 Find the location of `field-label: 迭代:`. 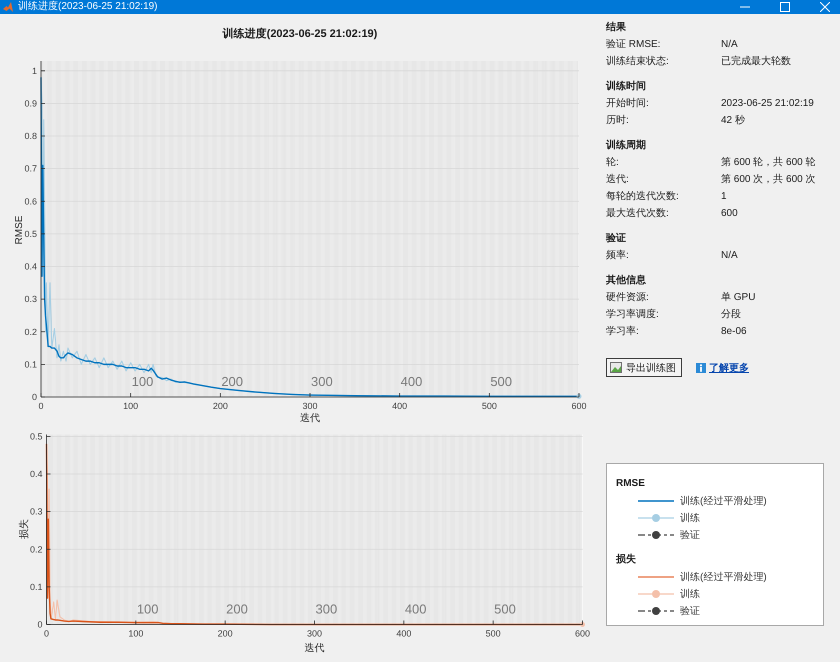

field-label: 迭代: is located at coordinates (618, 179).